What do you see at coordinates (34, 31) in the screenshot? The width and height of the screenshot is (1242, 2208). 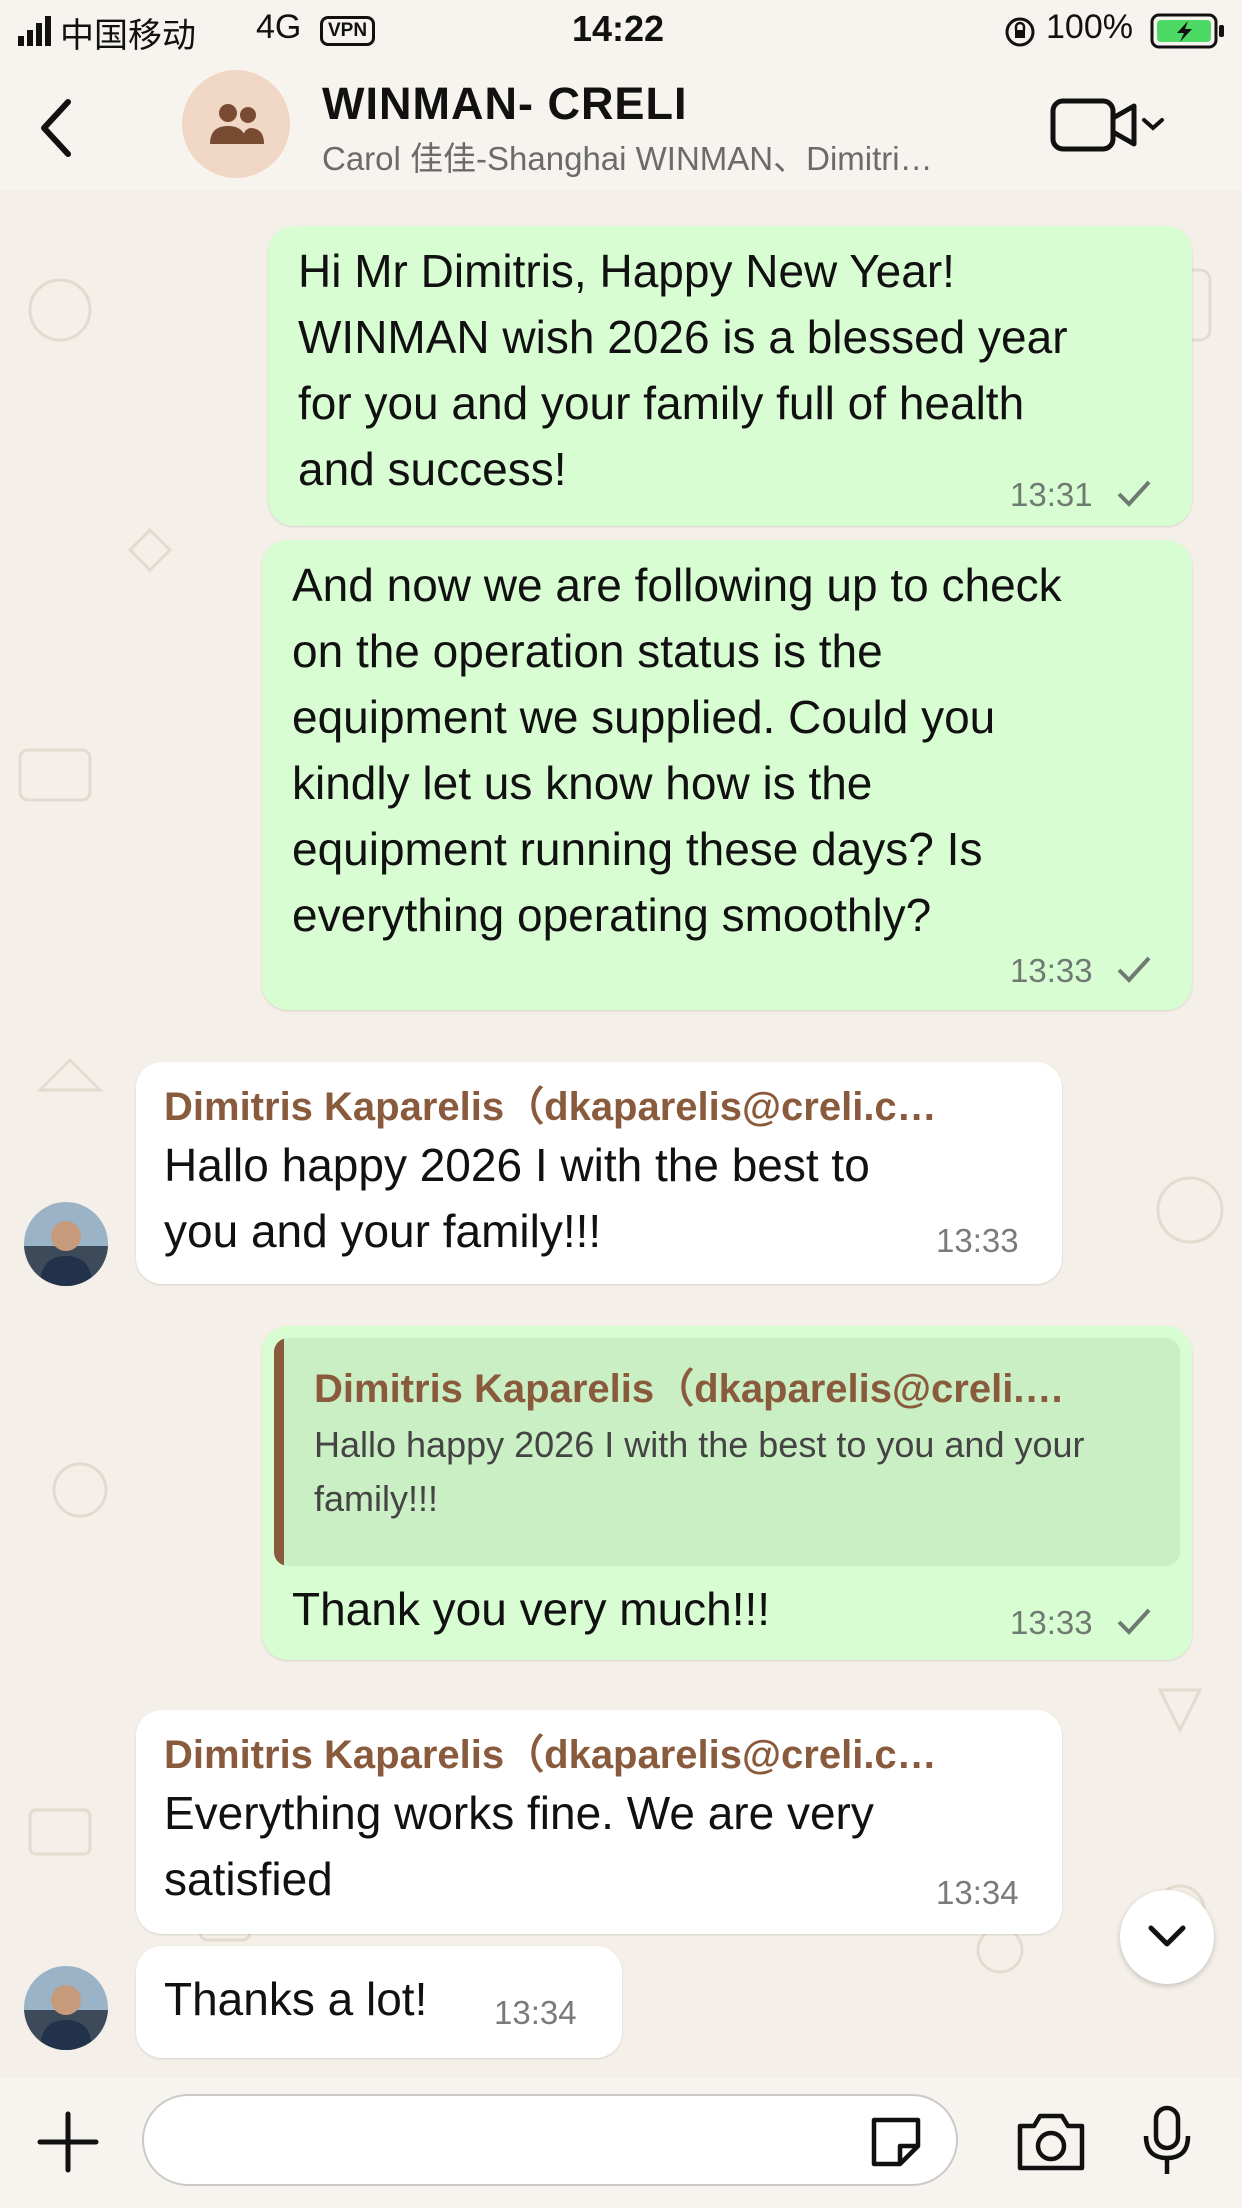 I see `signal-icon` at bounding box center [34, 31].